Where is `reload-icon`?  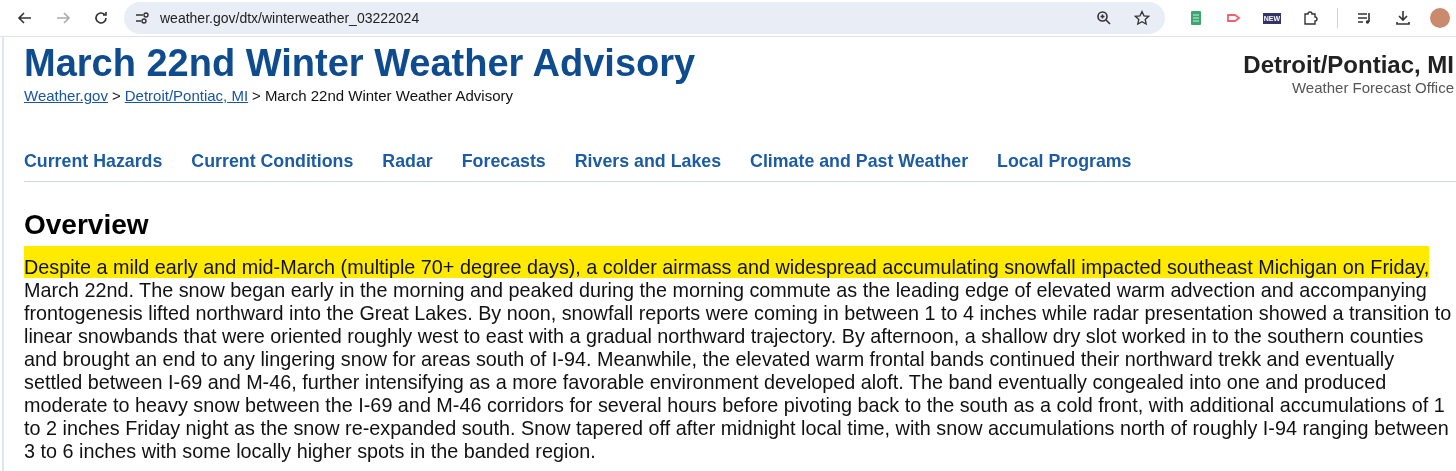 reload-icon is located at coordinates (101, 18).